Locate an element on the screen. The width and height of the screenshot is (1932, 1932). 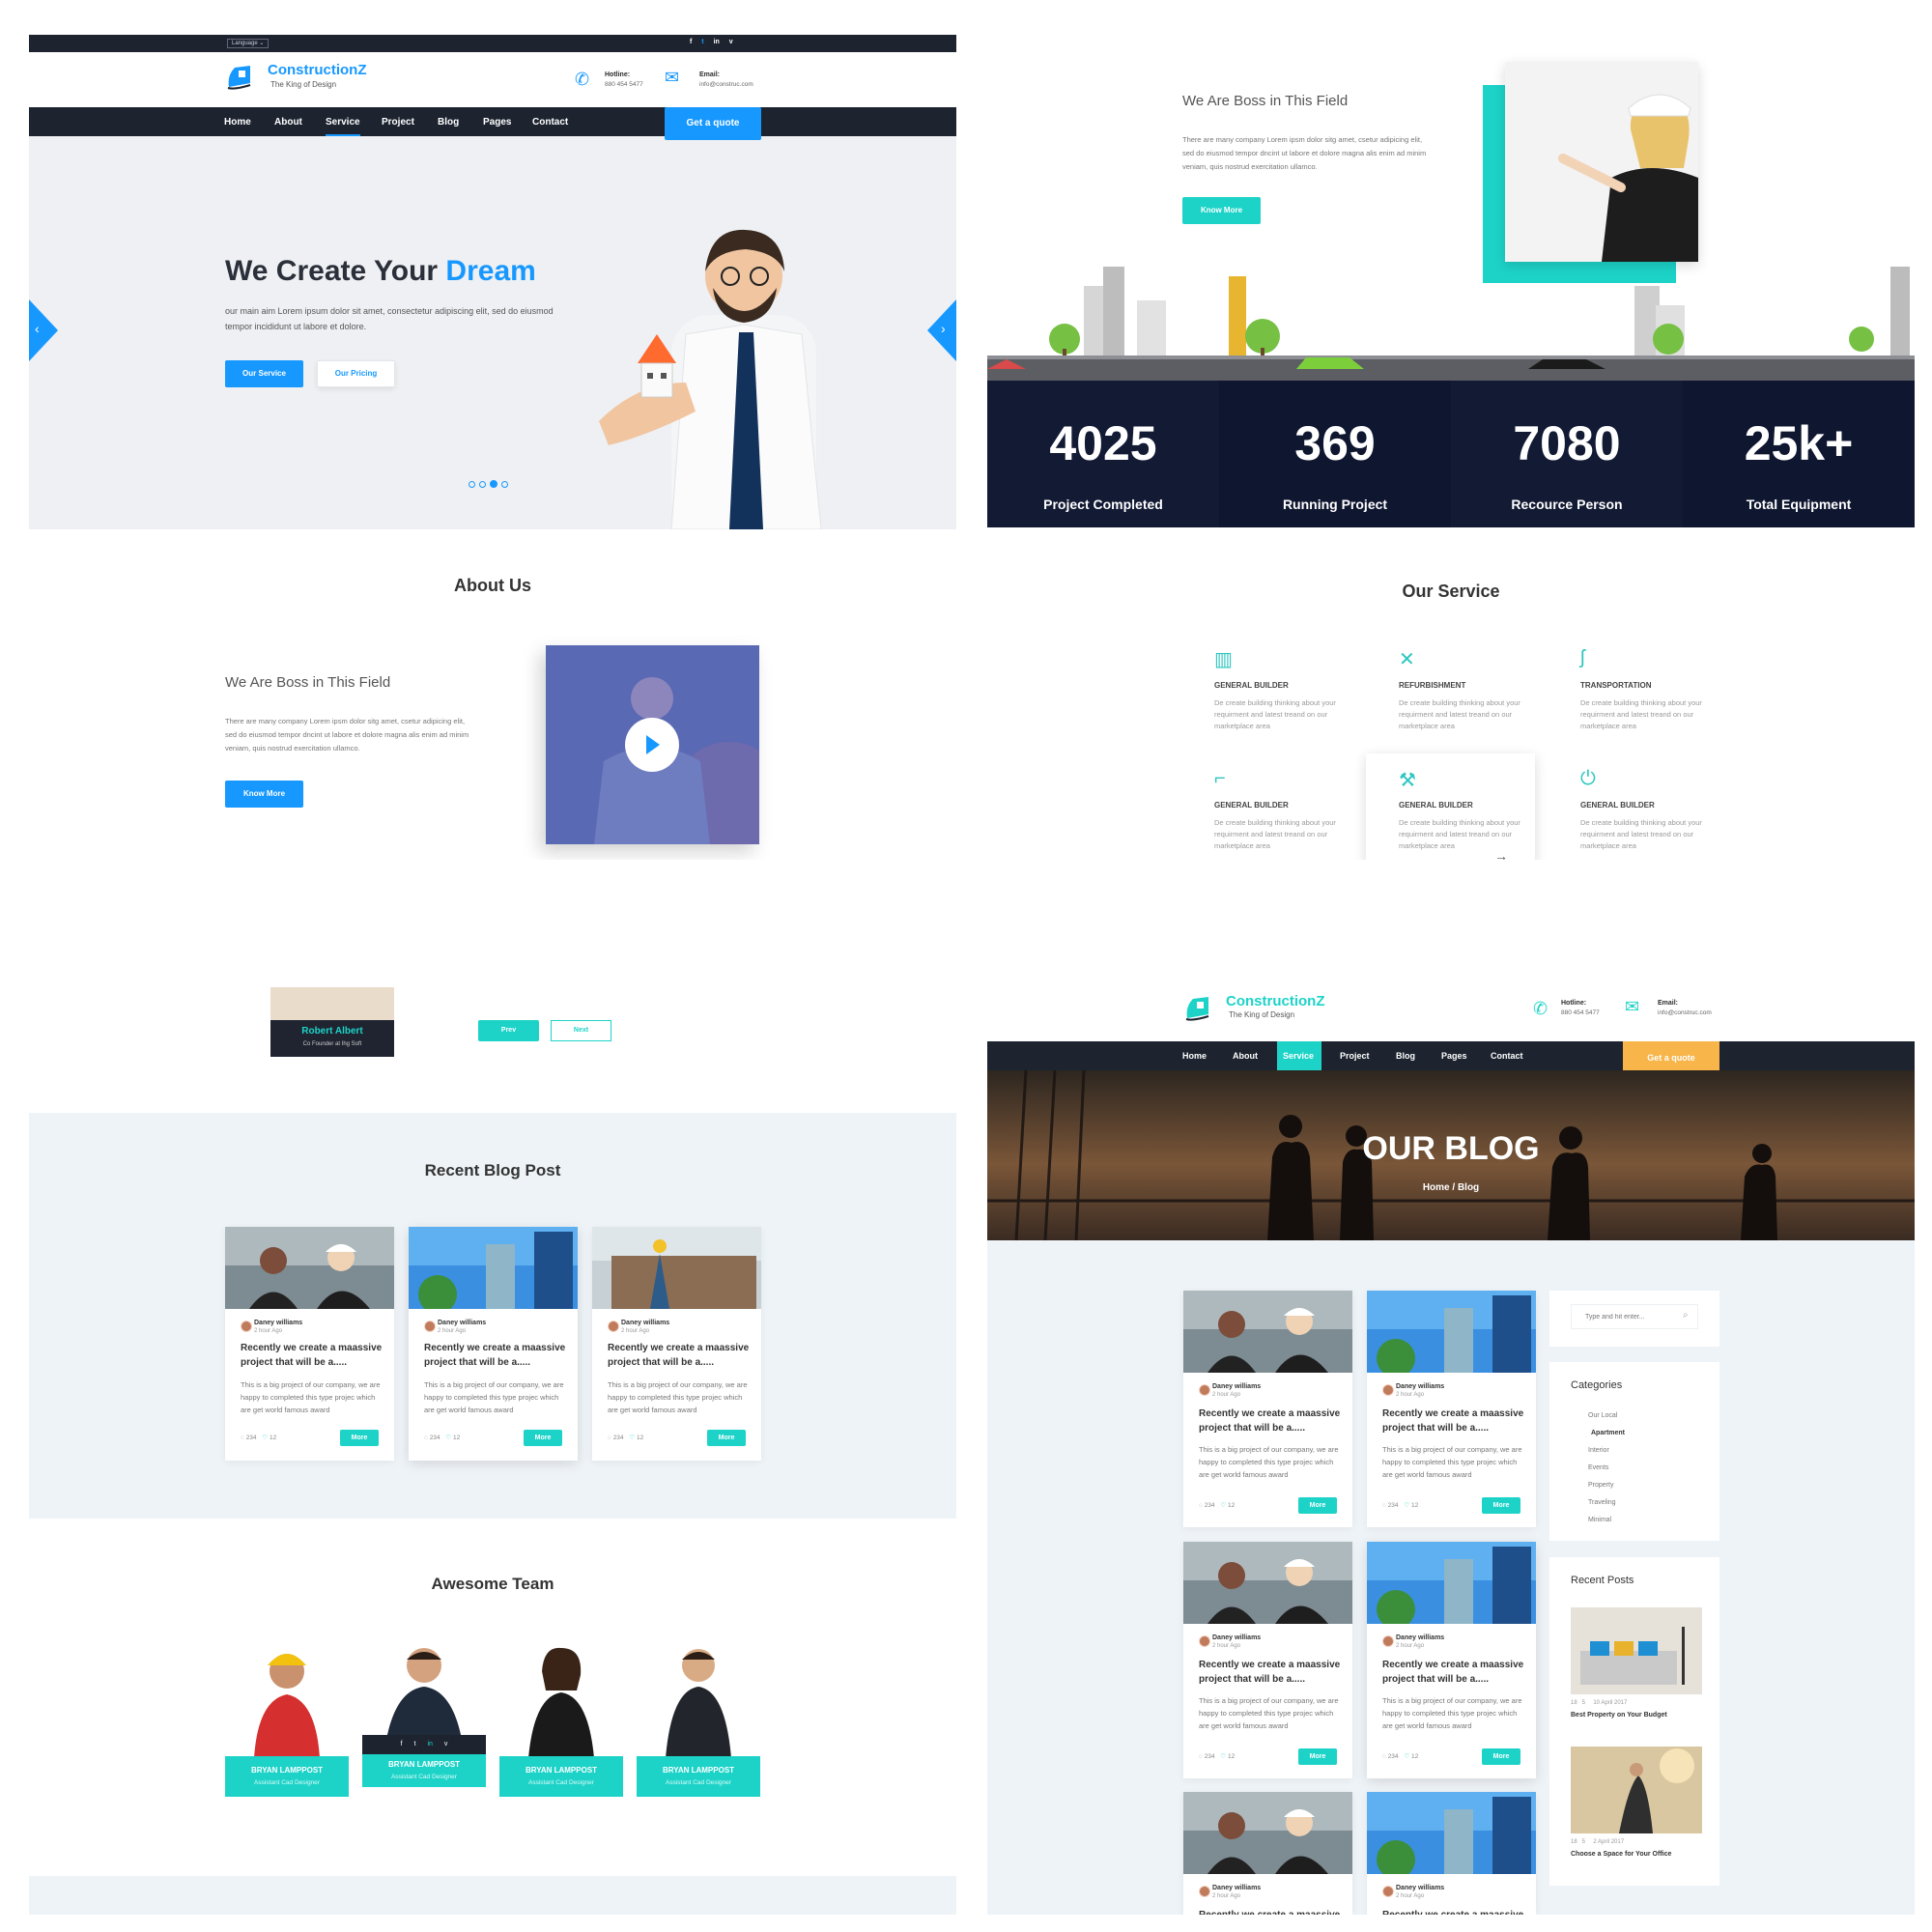
search-icon: ⌕ is located at coordinates (1686, 1315).